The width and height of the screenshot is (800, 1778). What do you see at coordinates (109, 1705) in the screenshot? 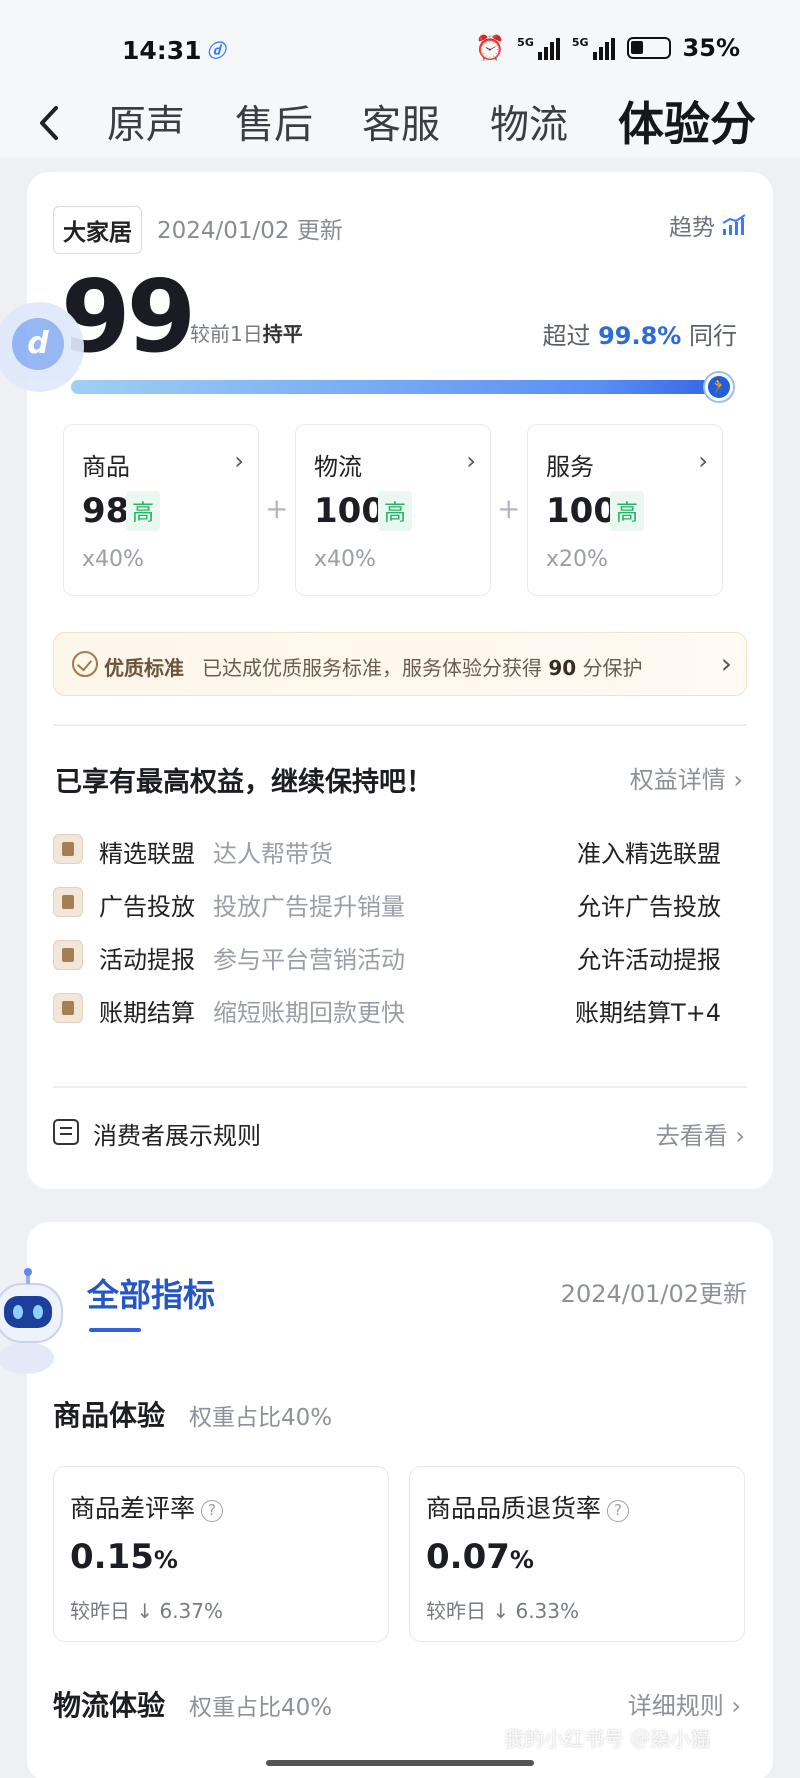
I see `logistics-section-title: 物流体验` at bounding box center [109, 1705].